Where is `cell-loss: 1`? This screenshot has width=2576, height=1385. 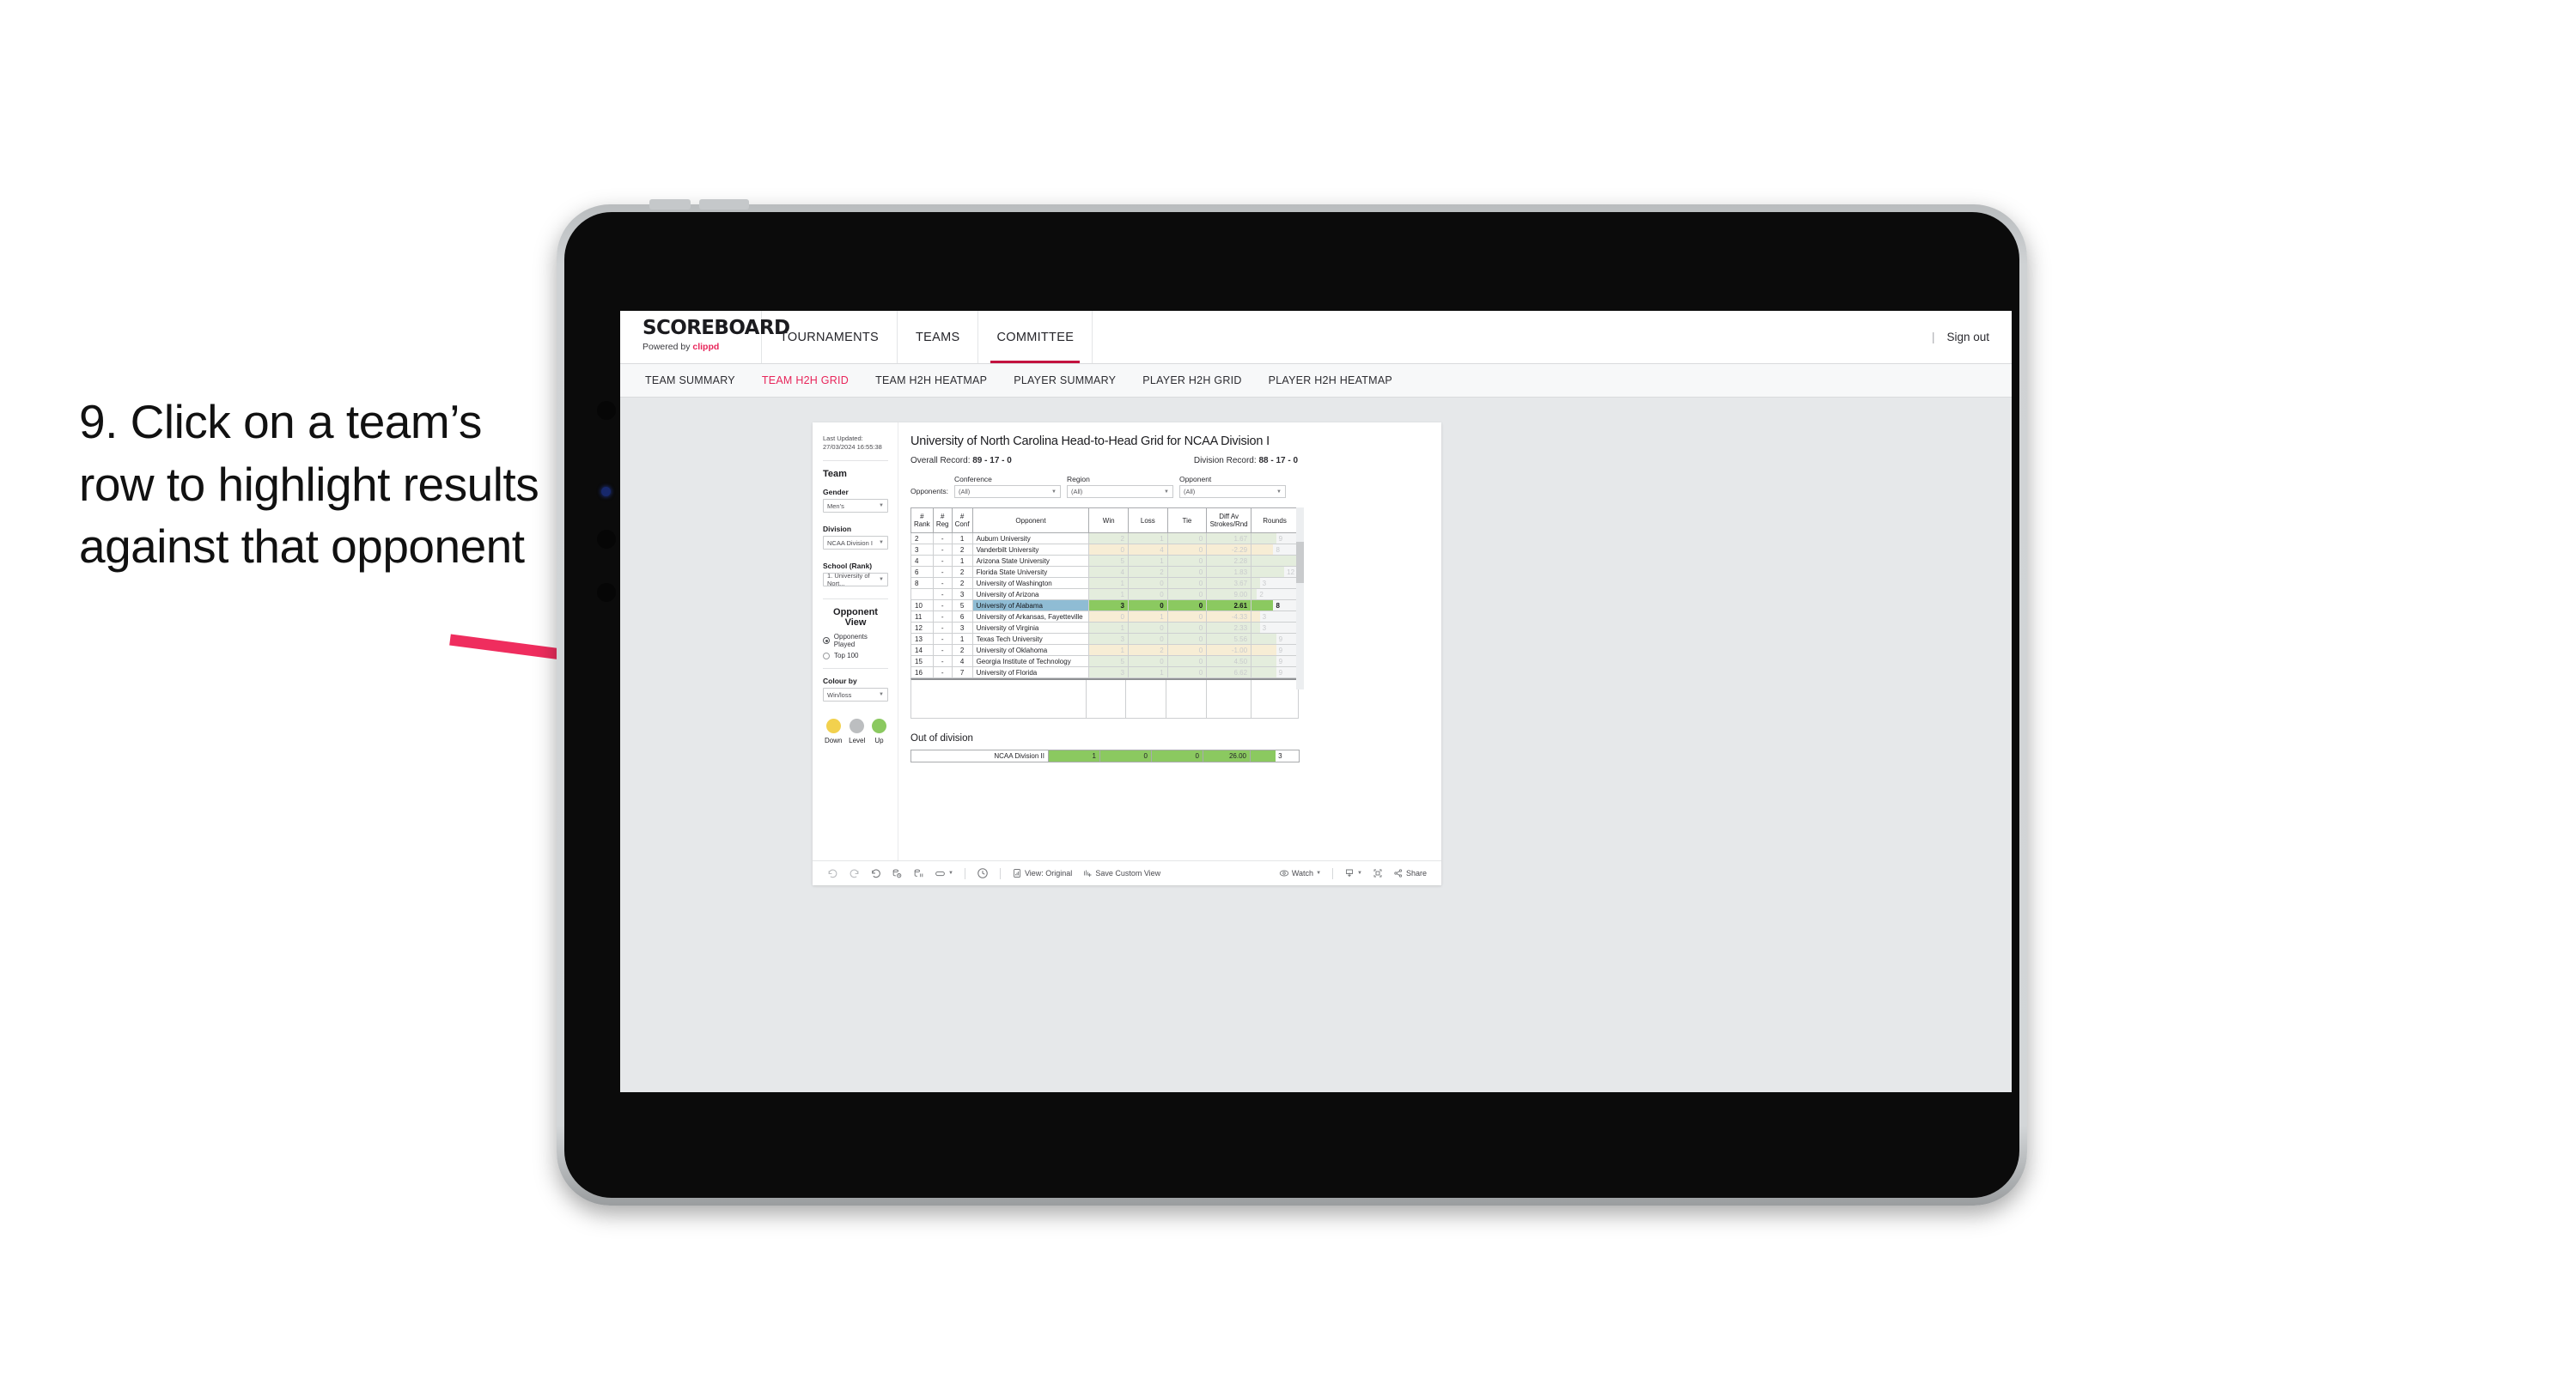
cell-loss: 1 is located at coordinates (1147, 561).